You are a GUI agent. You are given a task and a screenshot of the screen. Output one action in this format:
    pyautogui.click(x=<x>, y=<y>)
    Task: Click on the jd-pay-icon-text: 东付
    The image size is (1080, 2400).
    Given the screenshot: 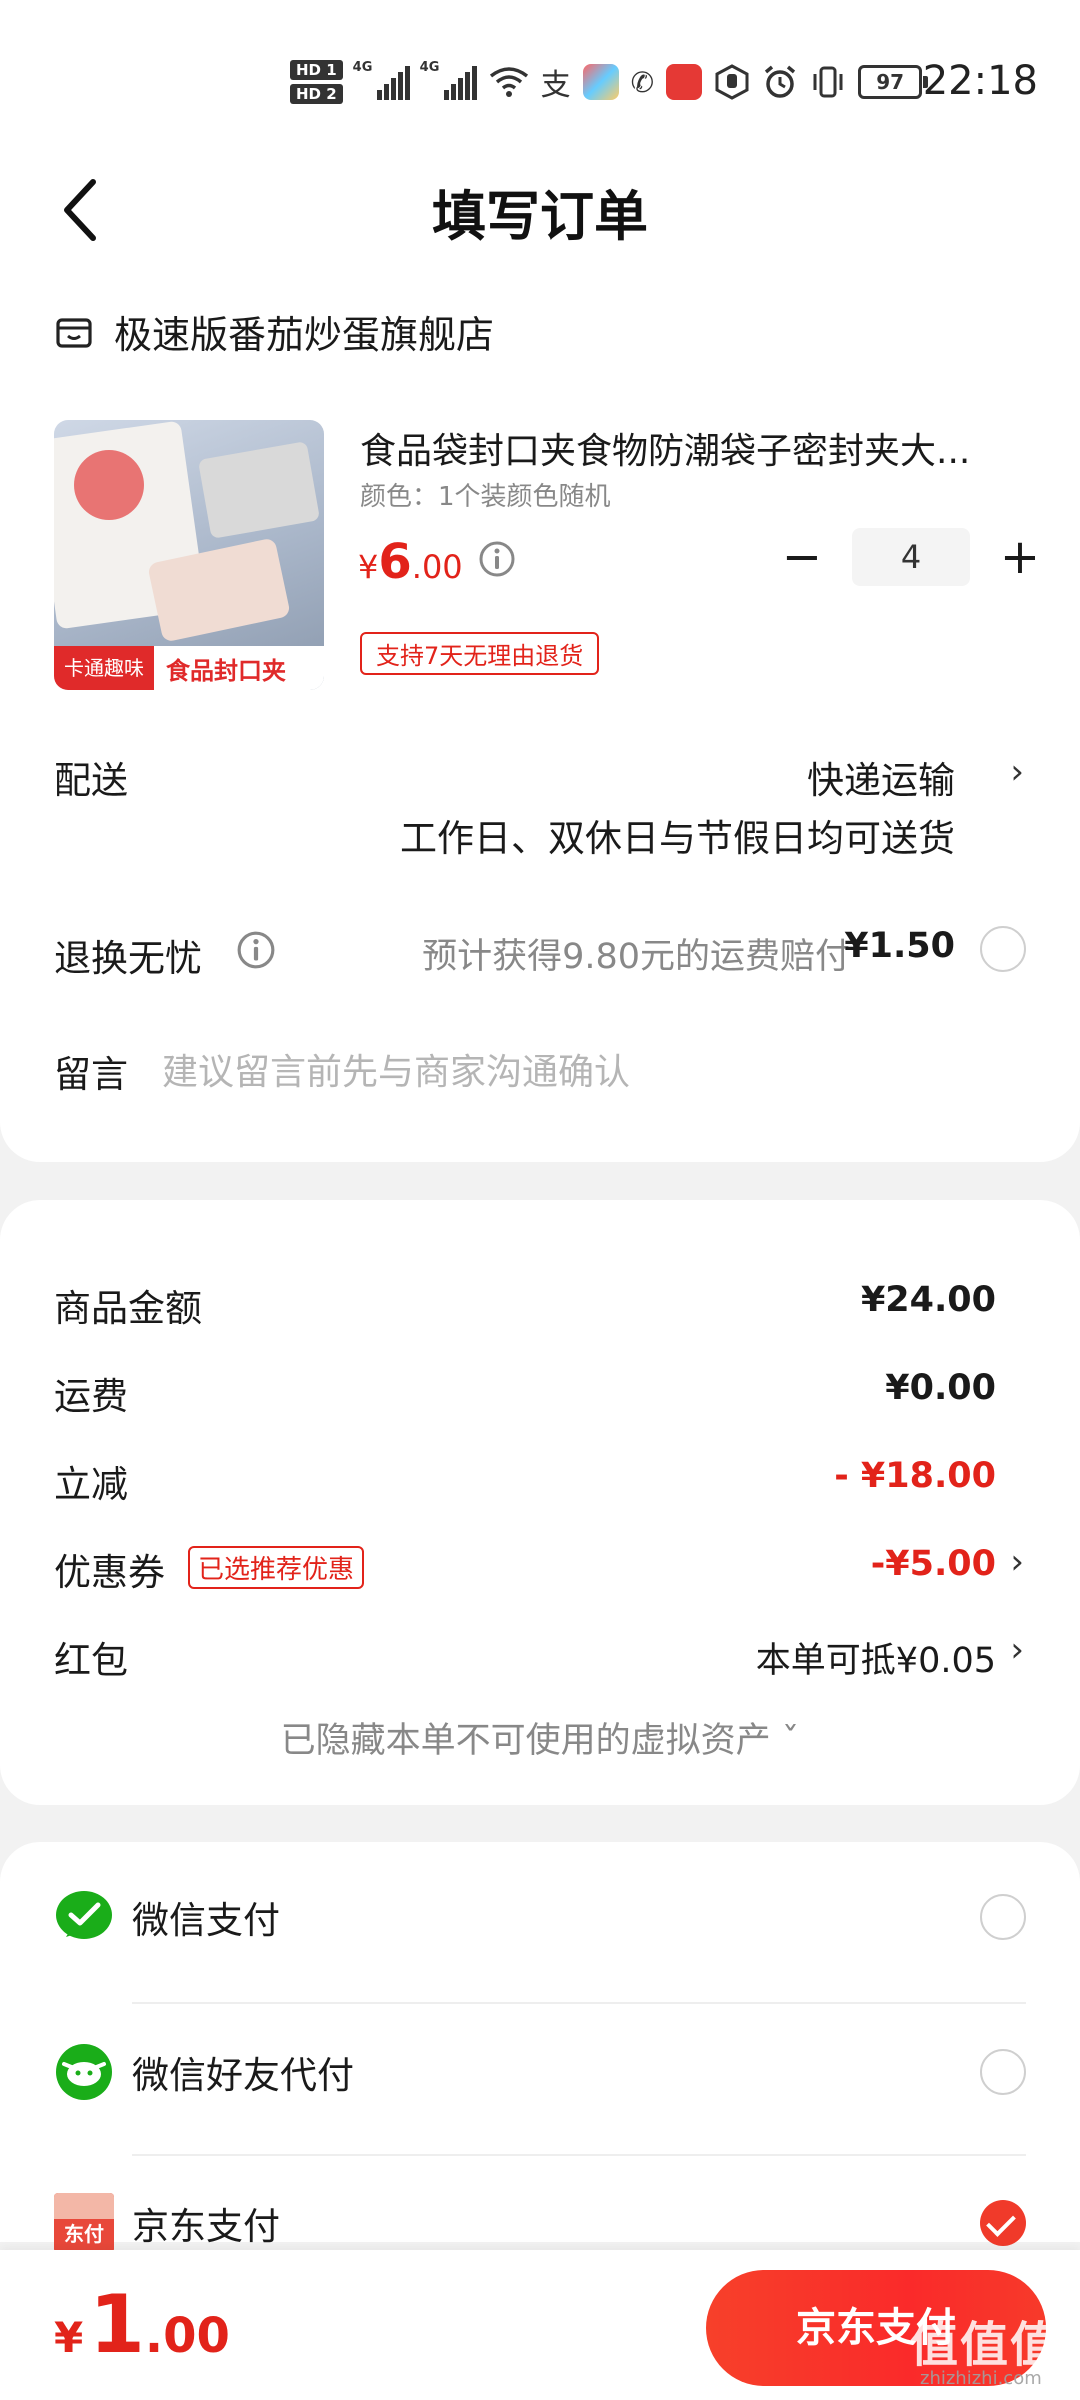 What is the action you would take?
    pyautogui.click(x=84, y=2234)
    